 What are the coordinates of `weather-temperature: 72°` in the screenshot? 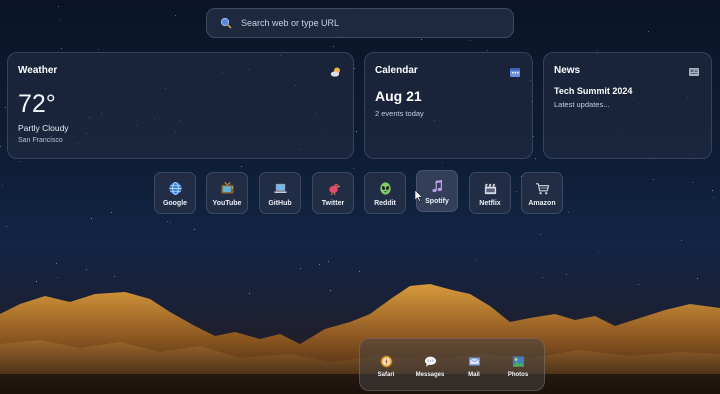 It's located at (37, 104).